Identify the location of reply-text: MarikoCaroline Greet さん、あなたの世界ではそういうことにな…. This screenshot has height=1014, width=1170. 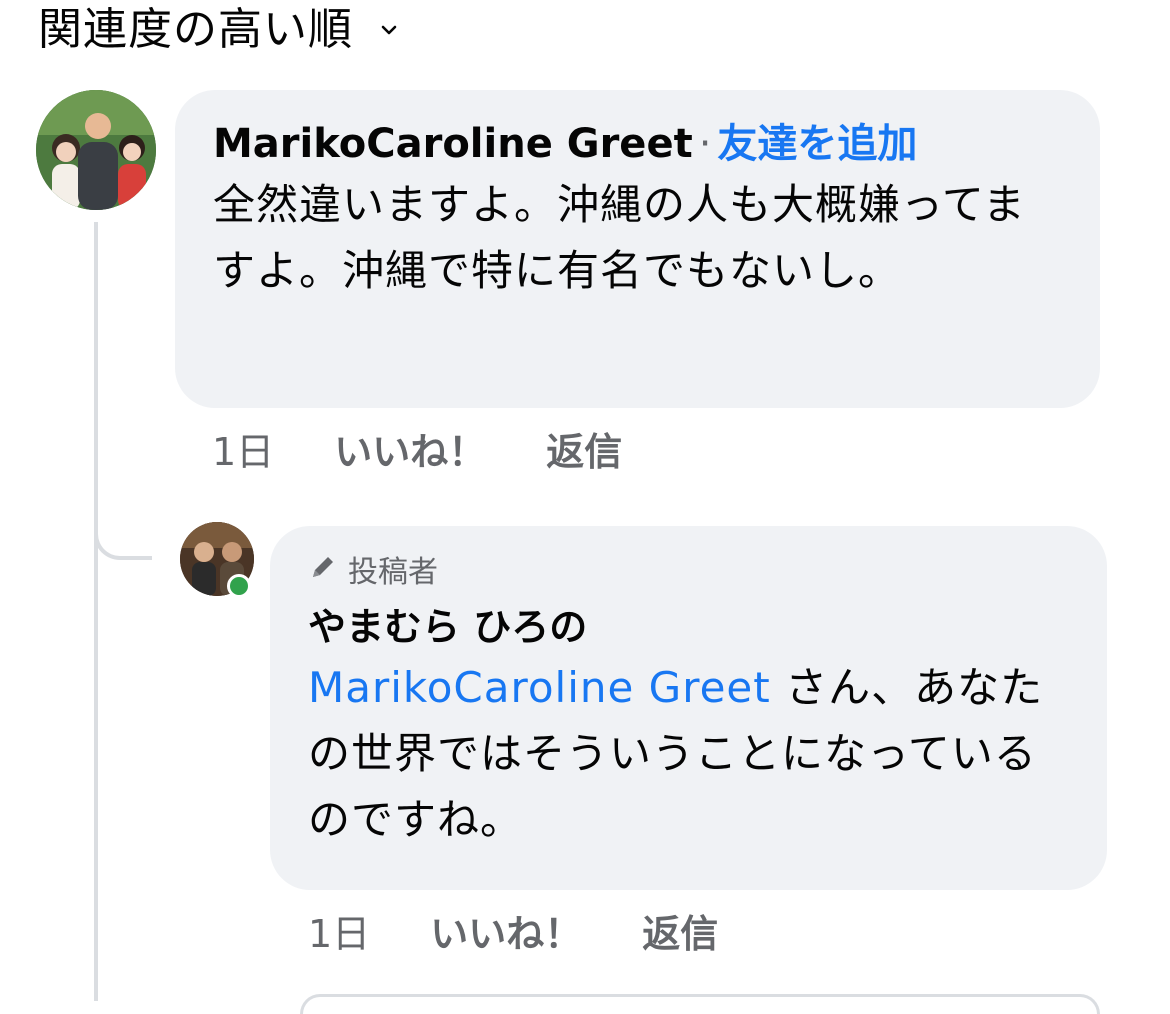
(689, 754).